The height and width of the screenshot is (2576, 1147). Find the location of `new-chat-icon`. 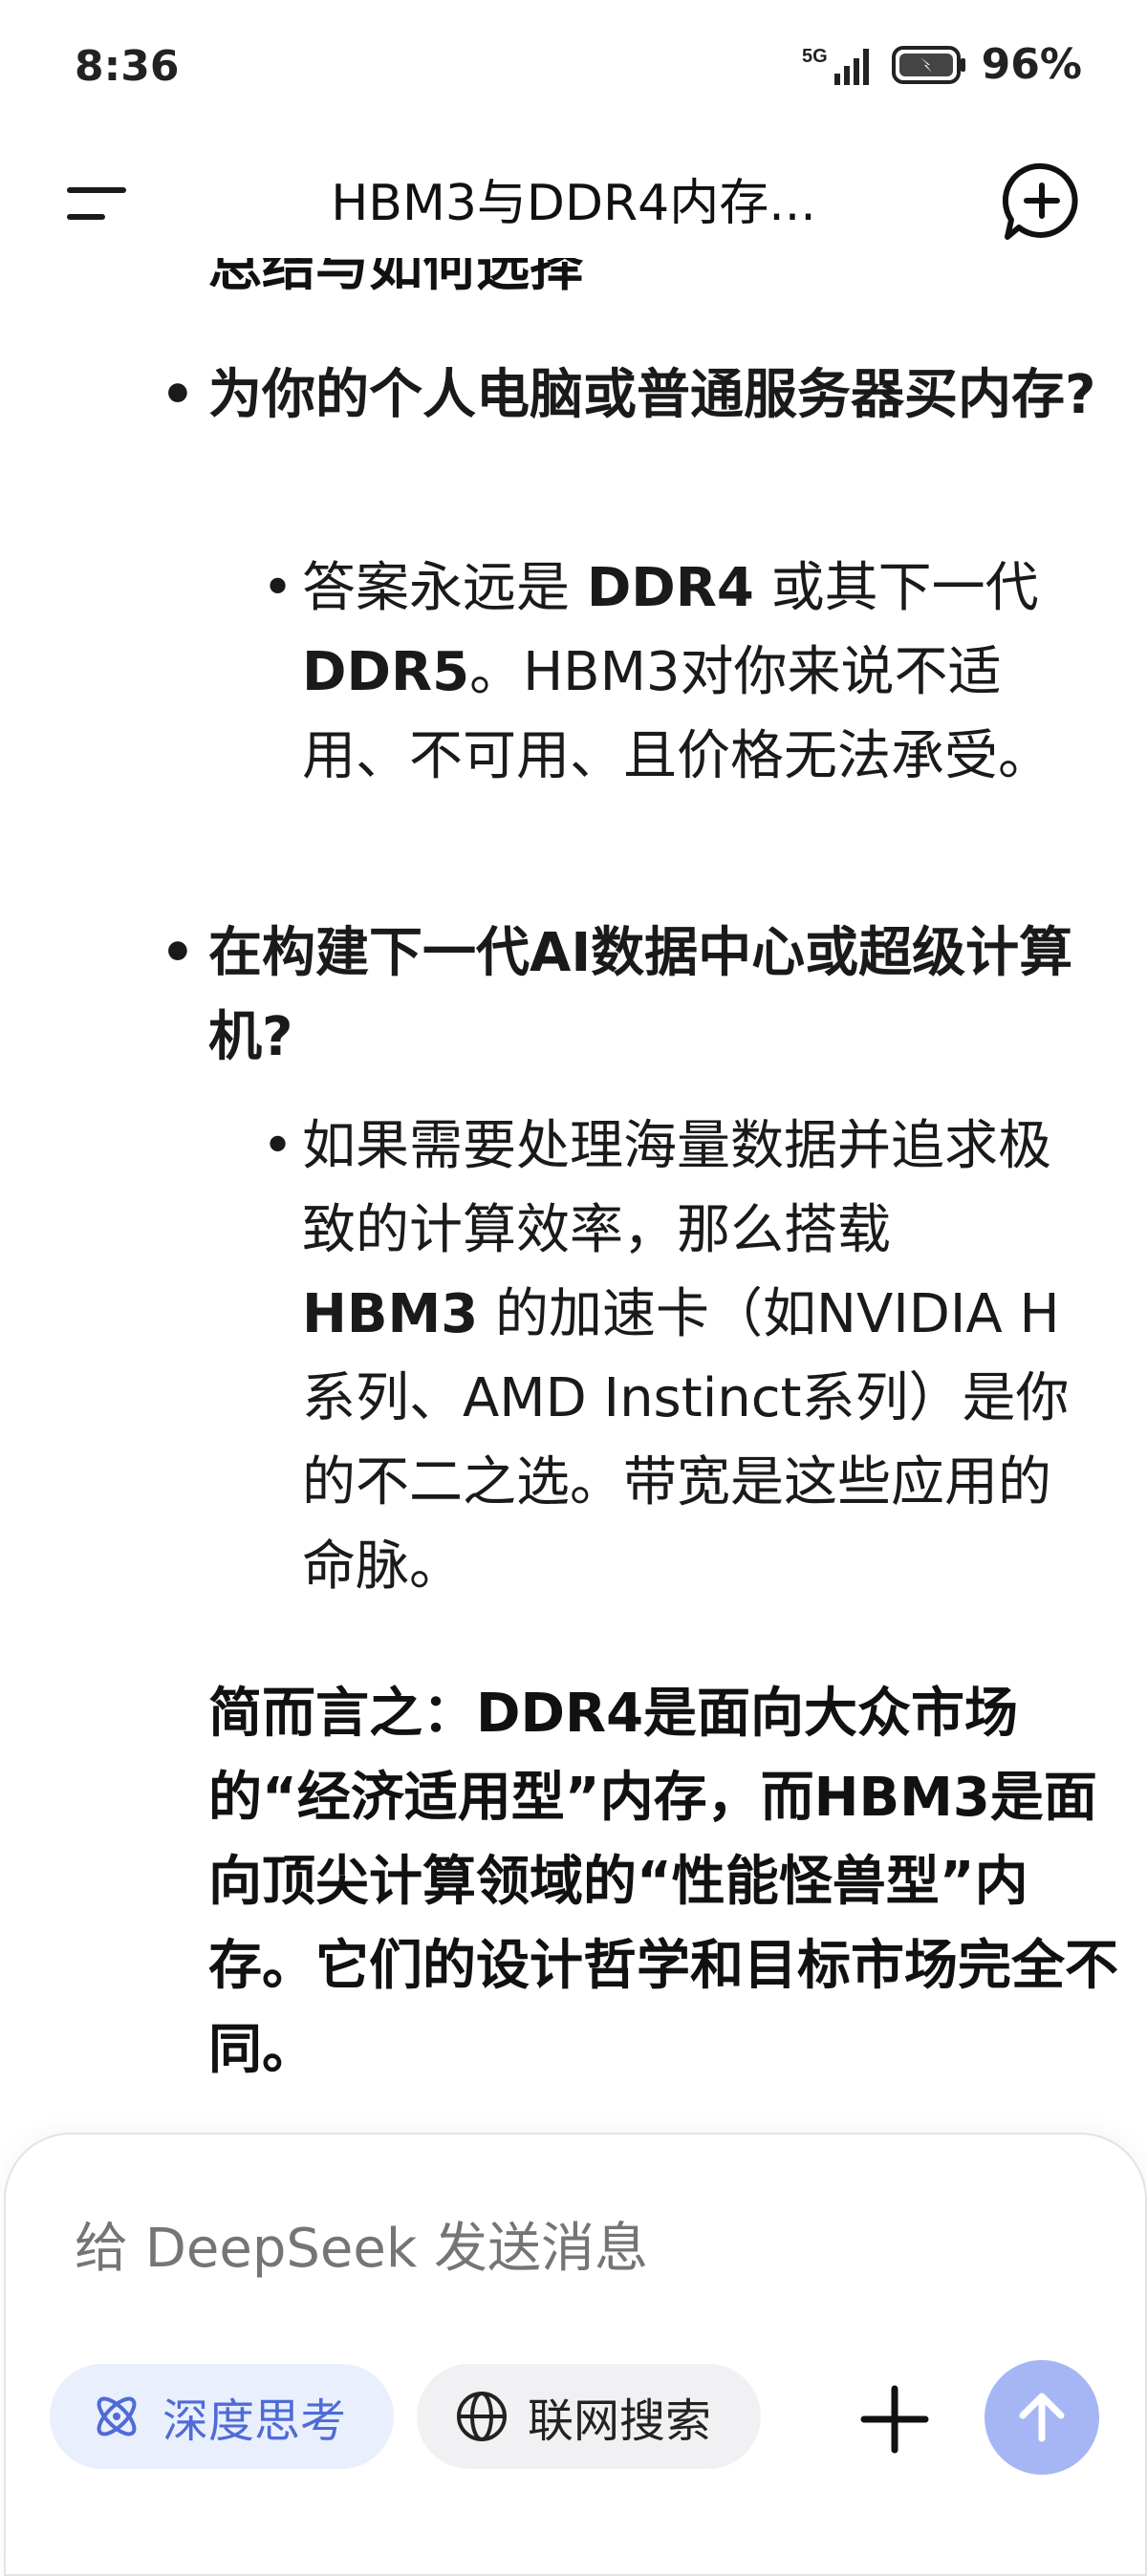

new-chat-icon is located at coordinates (1040, 201).